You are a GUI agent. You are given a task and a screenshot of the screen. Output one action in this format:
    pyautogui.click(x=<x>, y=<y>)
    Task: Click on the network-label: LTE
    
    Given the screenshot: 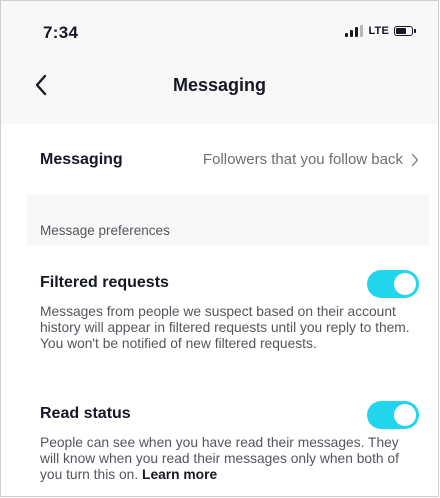 What is the action you would take?
    pyautogui.click(x=378, y=31)
    